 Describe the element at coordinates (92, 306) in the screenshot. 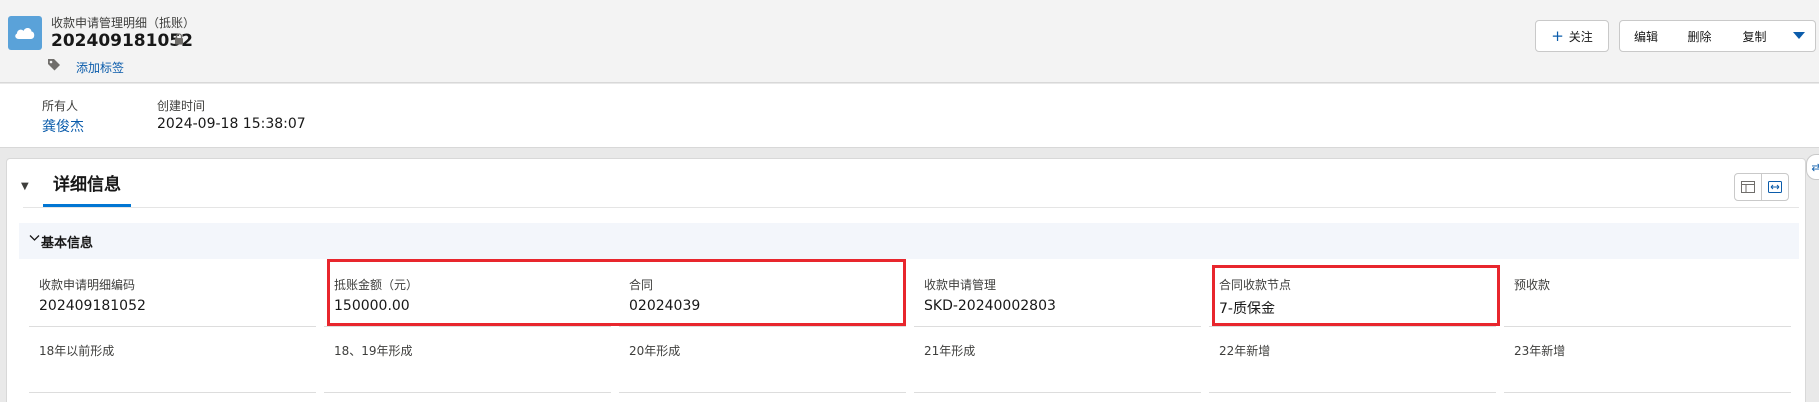

I see `field-value: 202409181052` at that location.